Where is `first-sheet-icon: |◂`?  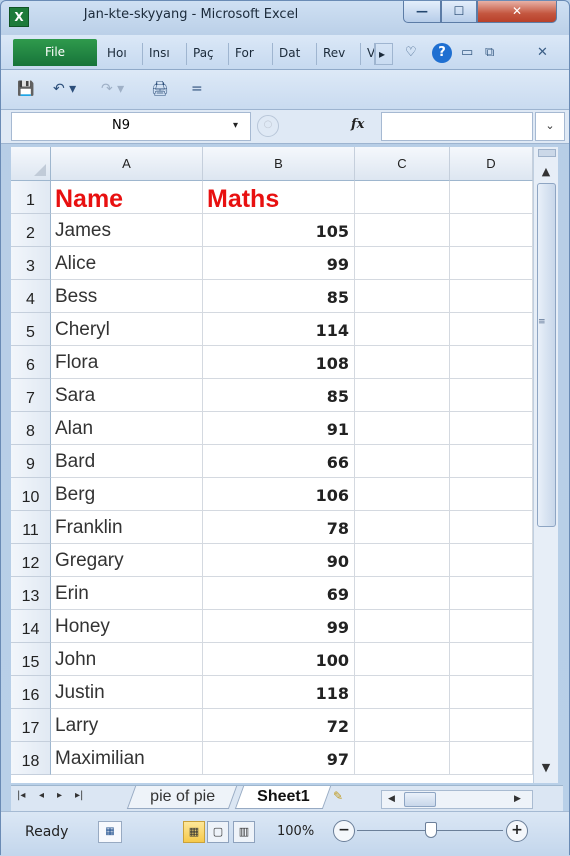
first-sheet-icon: |◂ is located at coordinates (21, 795).